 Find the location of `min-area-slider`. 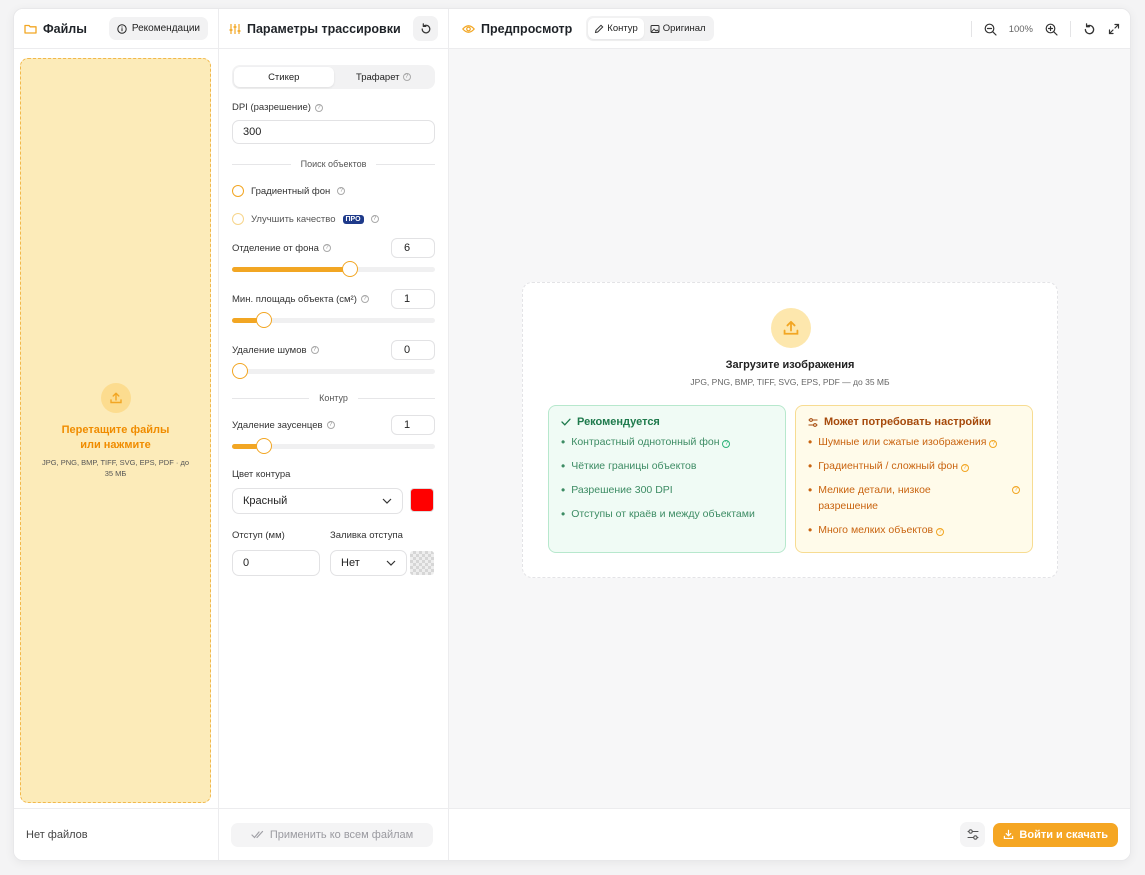

min-area-slider is located at coordinates (333, 320).